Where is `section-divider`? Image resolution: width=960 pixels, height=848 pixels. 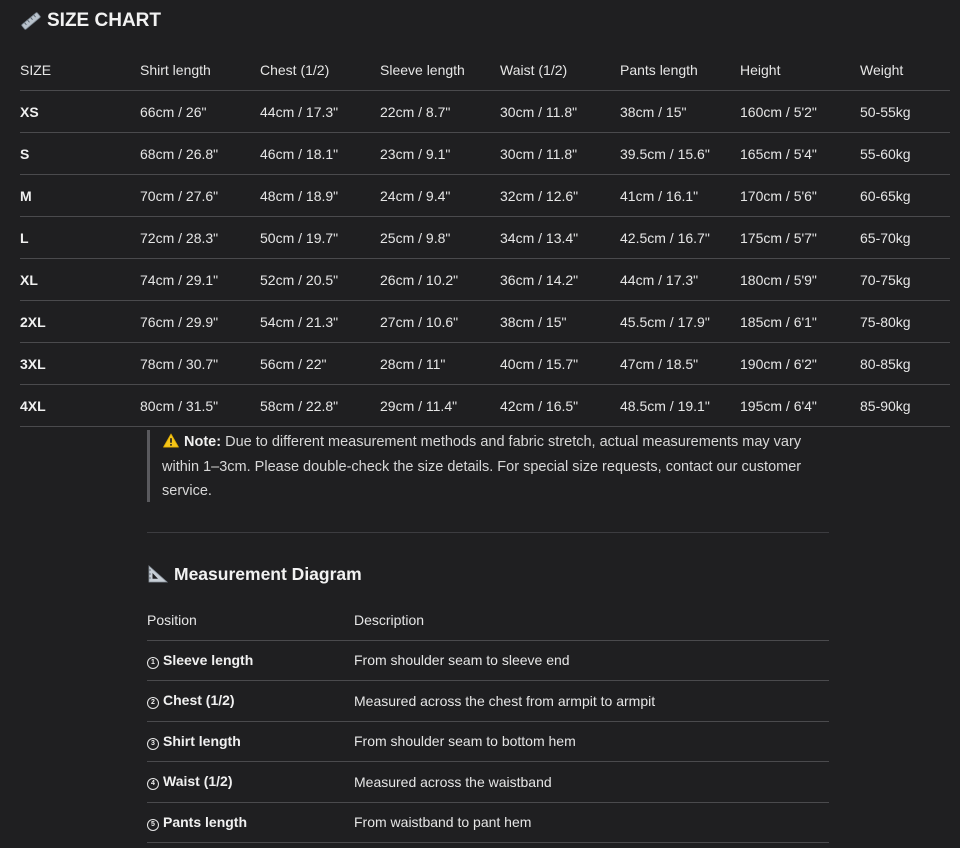
section-divider is located at coordinates (488, 532).